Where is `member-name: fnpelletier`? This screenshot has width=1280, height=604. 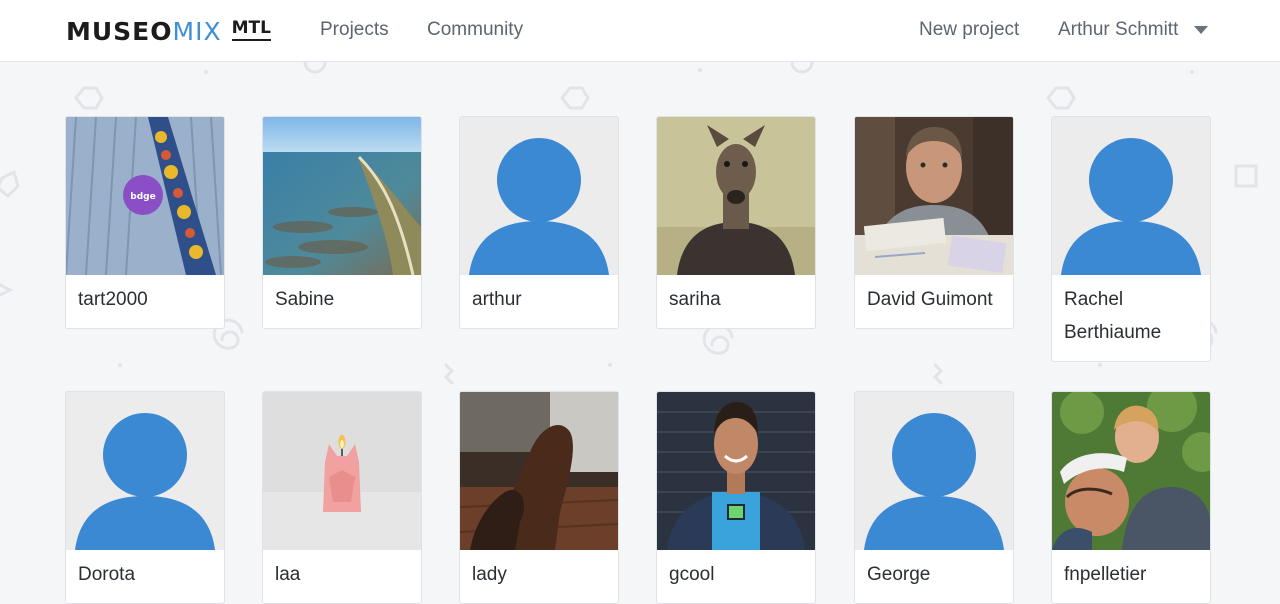 member-name: fnpelletier is located at coordinates (1105, 574).